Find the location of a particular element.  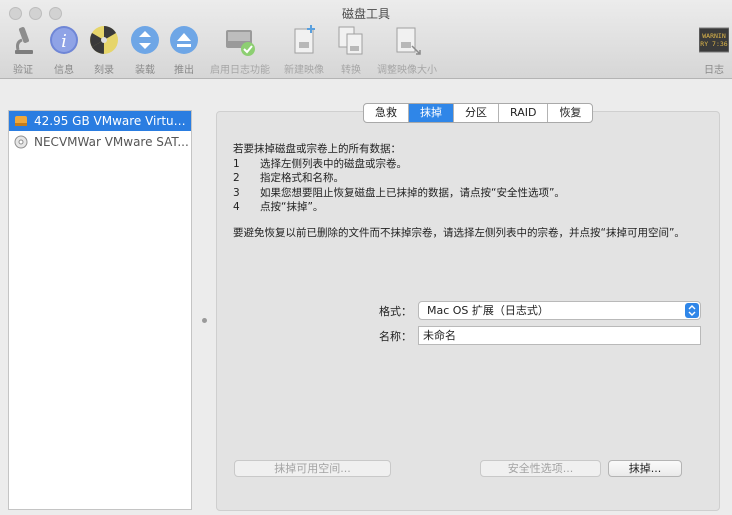

info-icon: i is located at coordinates (64, 41).